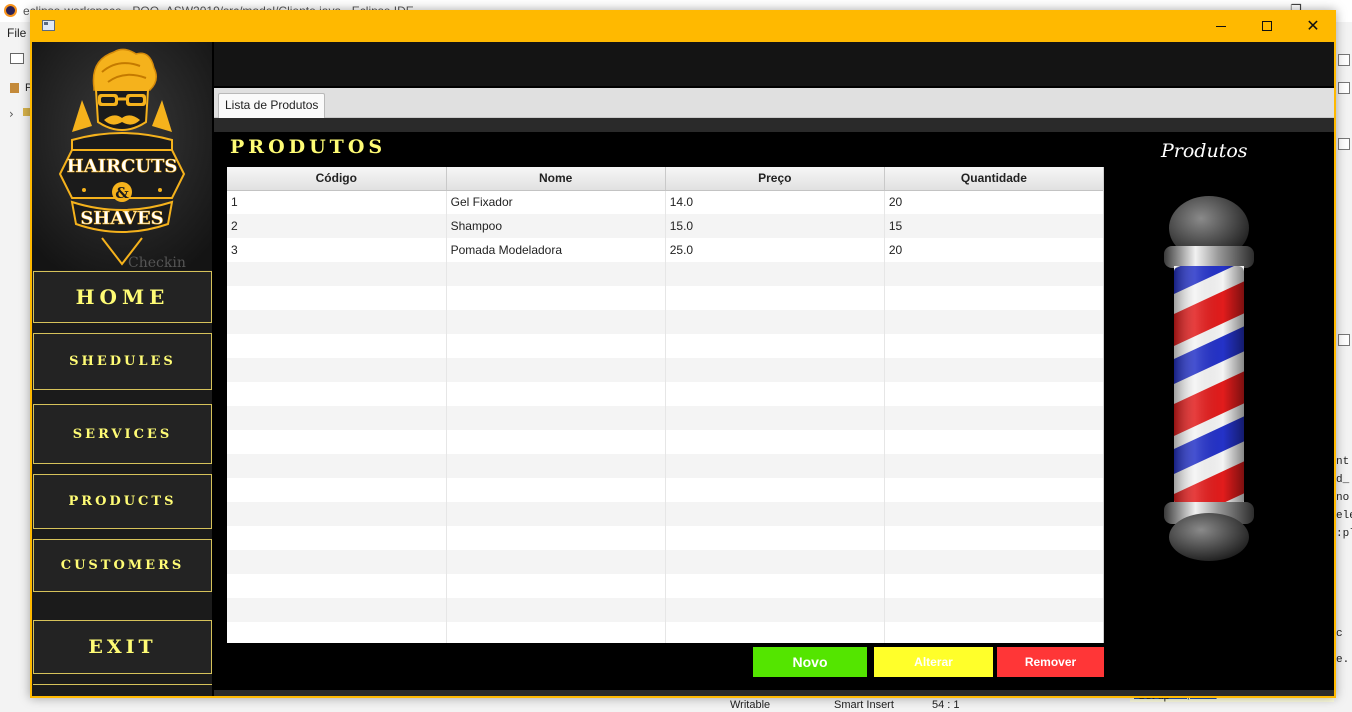 Image resolution: width=1352 pixels, height=712 pixels. What do you see at coordinates (337, 226) in the screenshot?
I see `cell-codigo: 2` at bounding box center [337, 226].